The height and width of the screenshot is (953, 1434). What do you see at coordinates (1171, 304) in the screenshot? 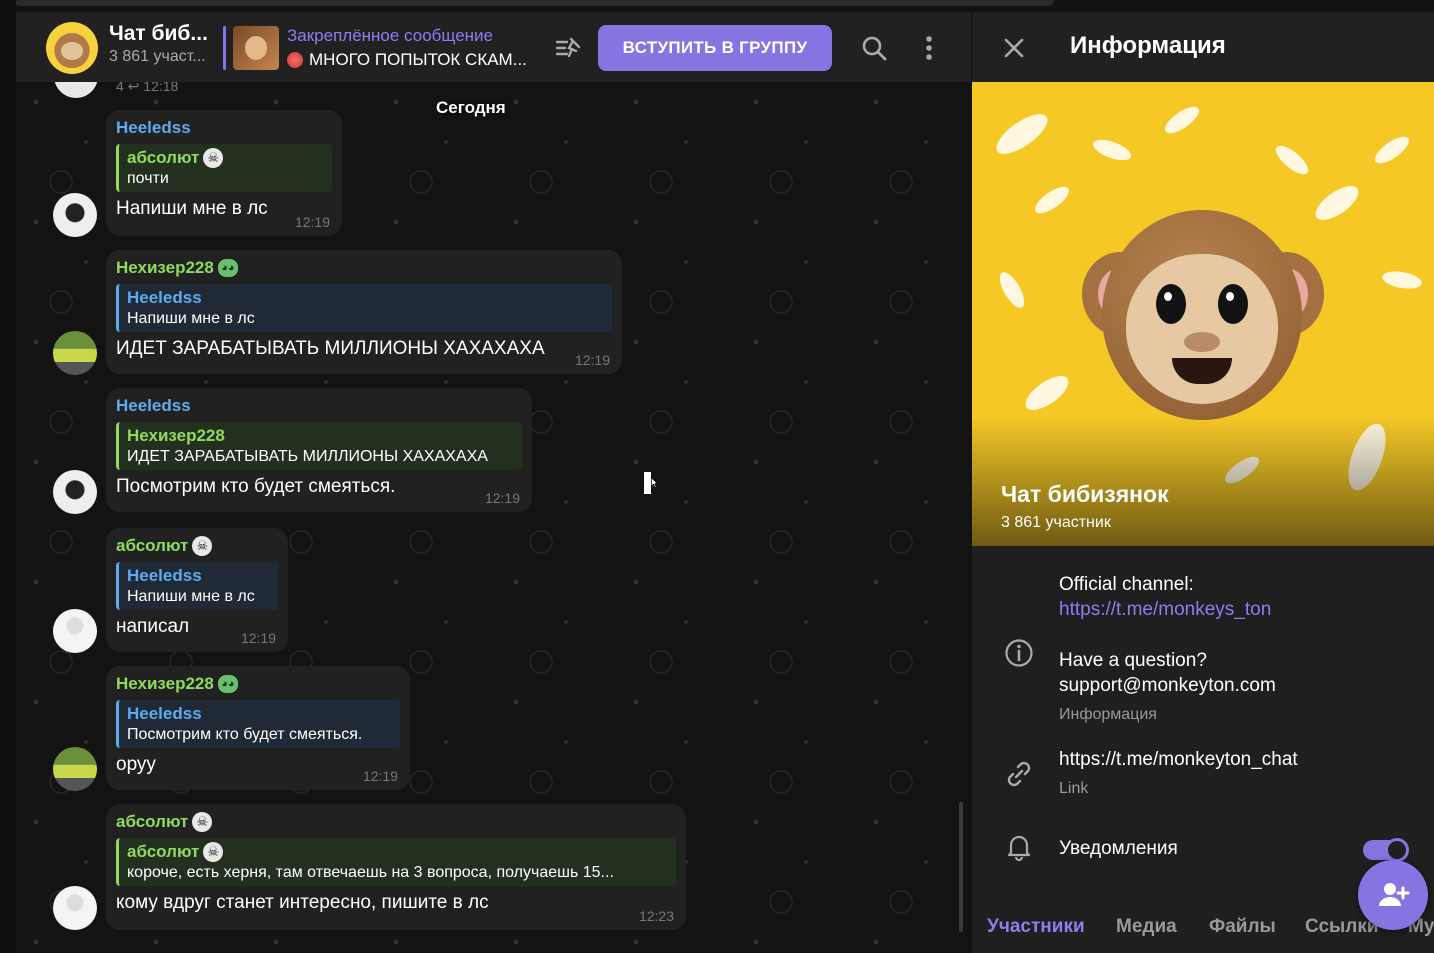
I see `eye` at bounding box center [1171, 304].